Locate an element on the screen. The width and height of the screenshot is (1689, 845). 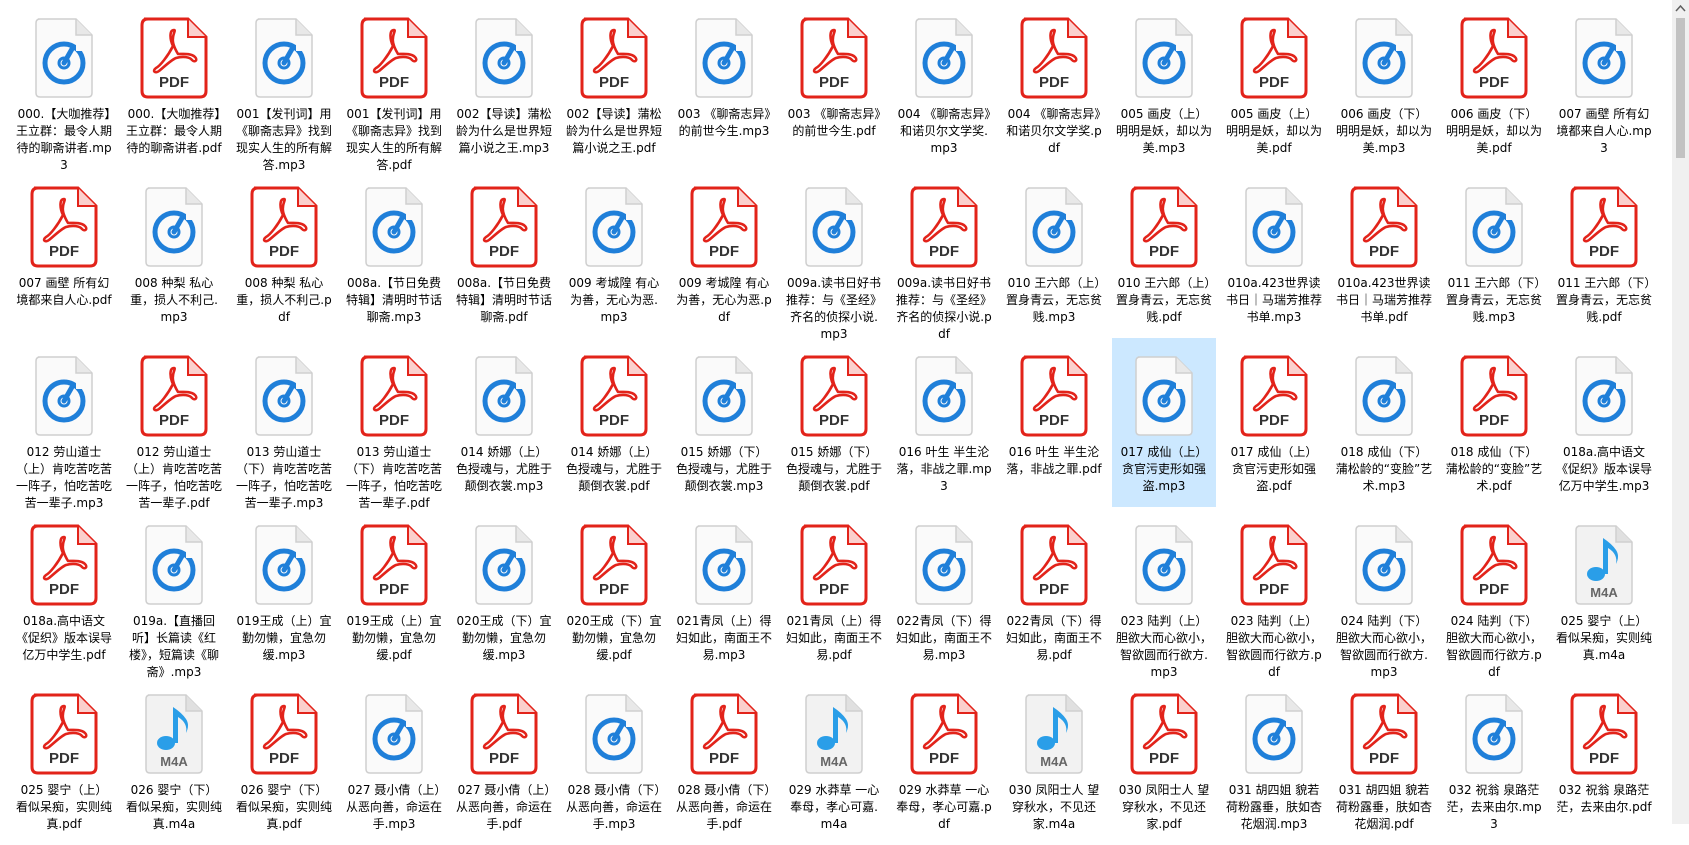
file-item: PDF 024 陆判（下）胆欲大而心欲小，智欲圆而行欲方.pdf is located at coordinates (1494, 593).